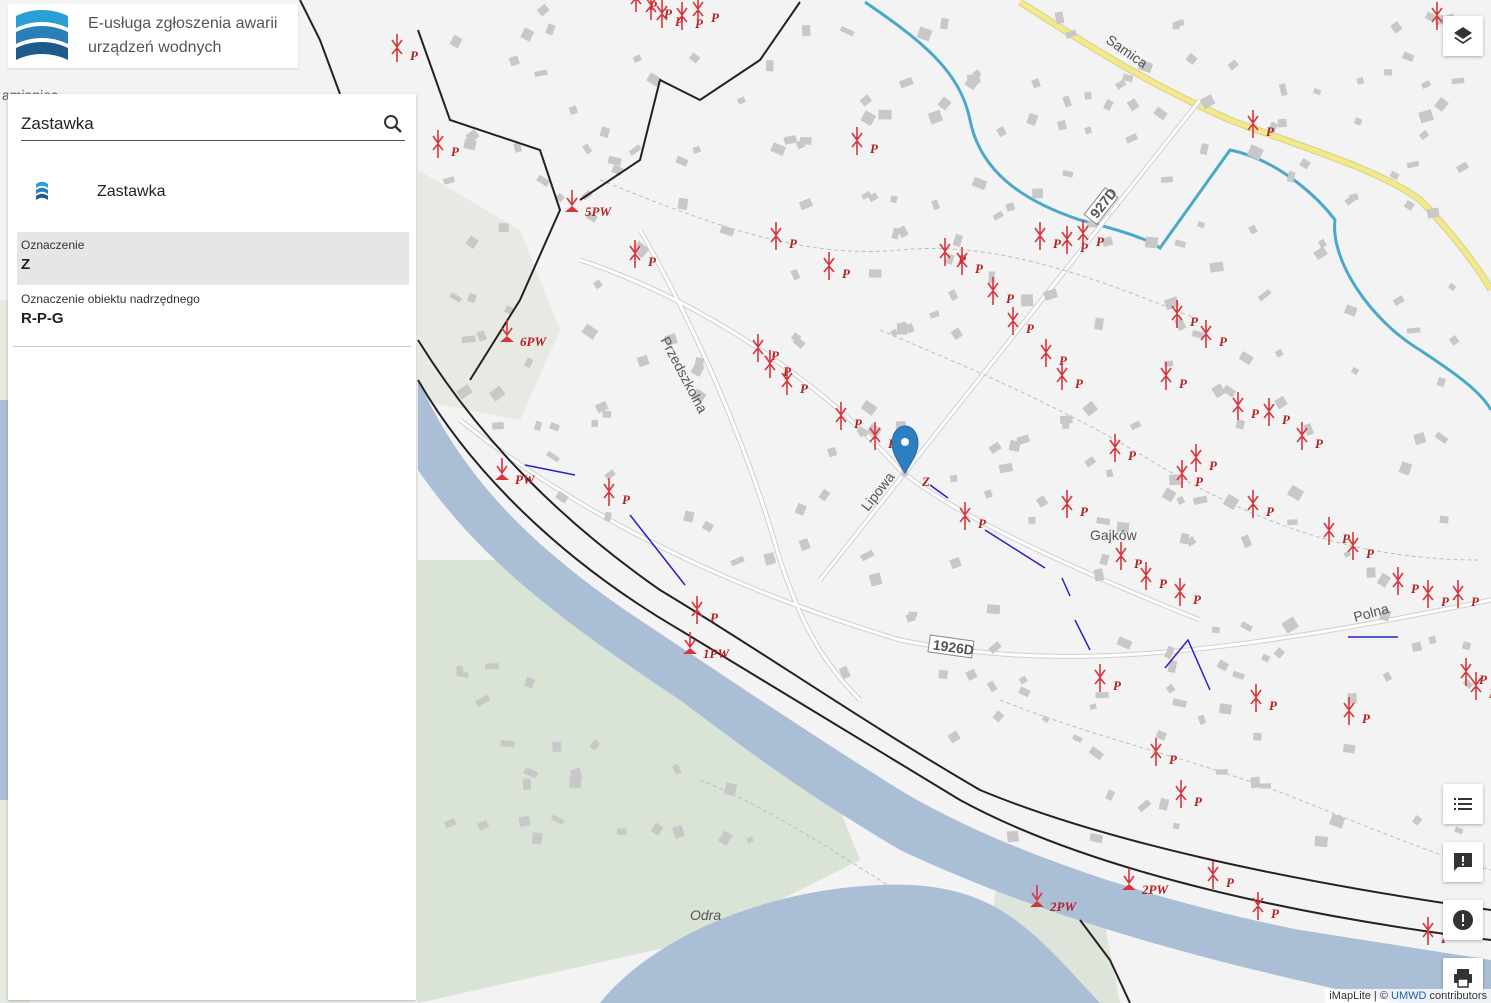 The width and height of the screenshot is (1491, 1003). I want to click on search-icon, so click(393, 124).